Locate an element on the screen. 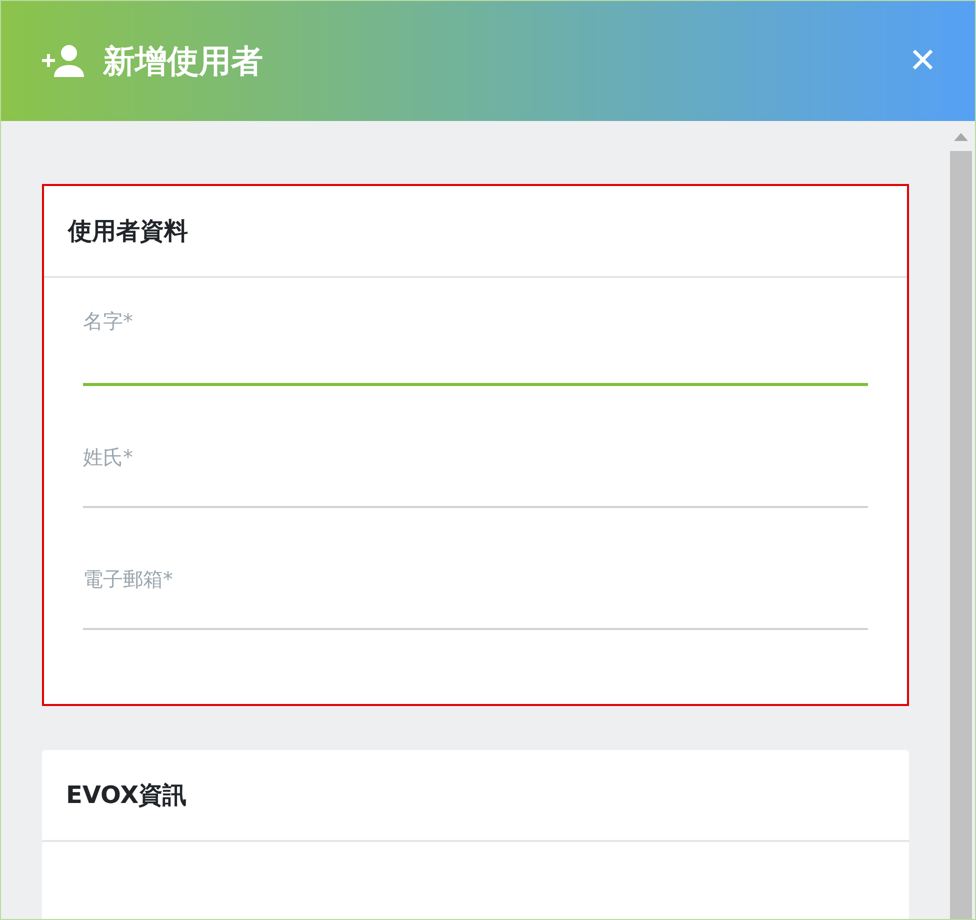 The height and width of the screenshot is (920, 976). section-title: EVOX資訊 is located at coordinates (126, 795).